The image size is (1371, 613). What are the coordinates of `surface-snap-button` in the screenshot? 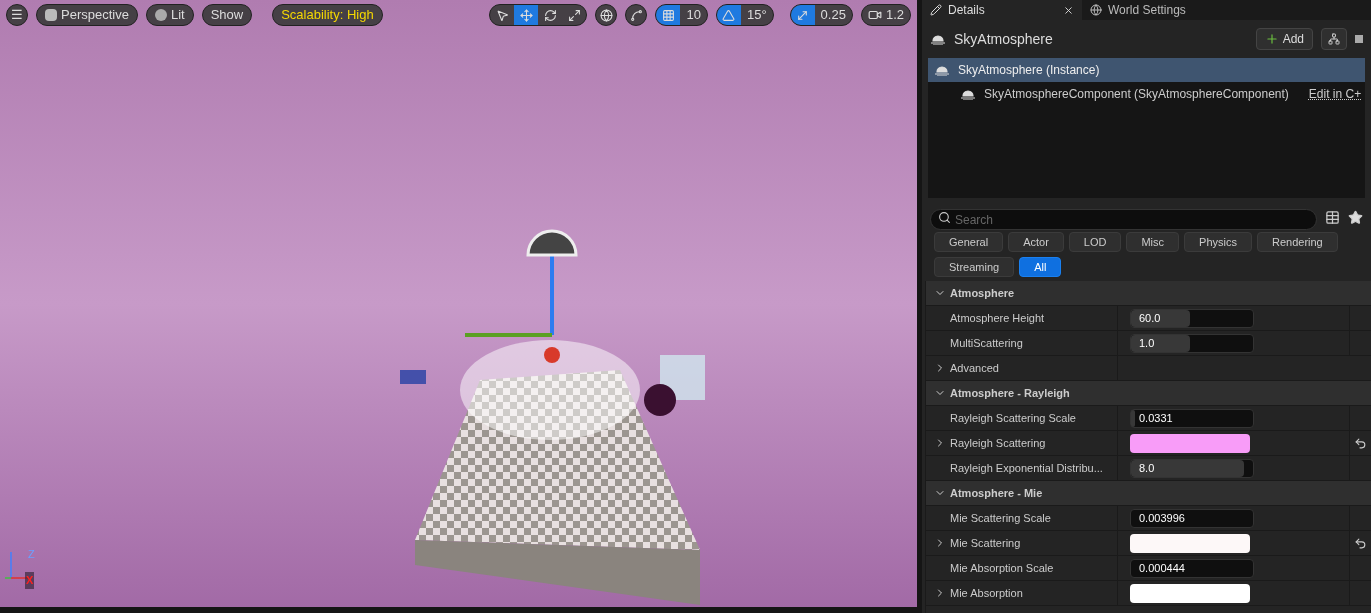 It's located at (636, 15).